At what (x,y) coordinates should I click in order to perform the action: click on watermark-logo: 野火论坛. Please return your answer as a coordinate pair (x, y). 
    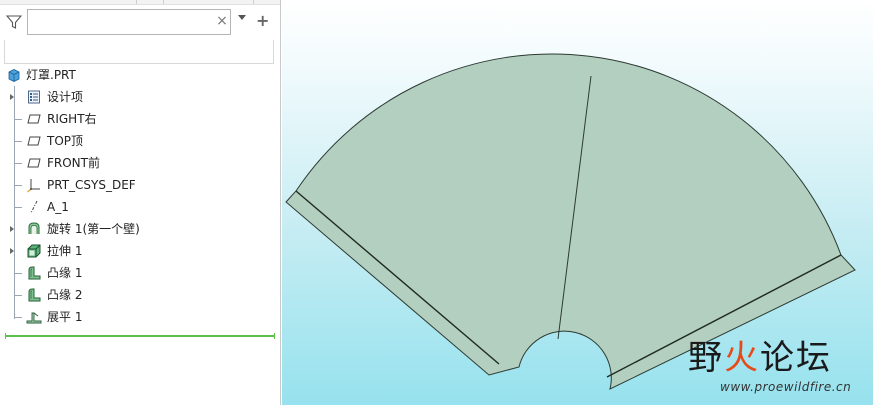
    Looking at the image, I should click on (760, 354).